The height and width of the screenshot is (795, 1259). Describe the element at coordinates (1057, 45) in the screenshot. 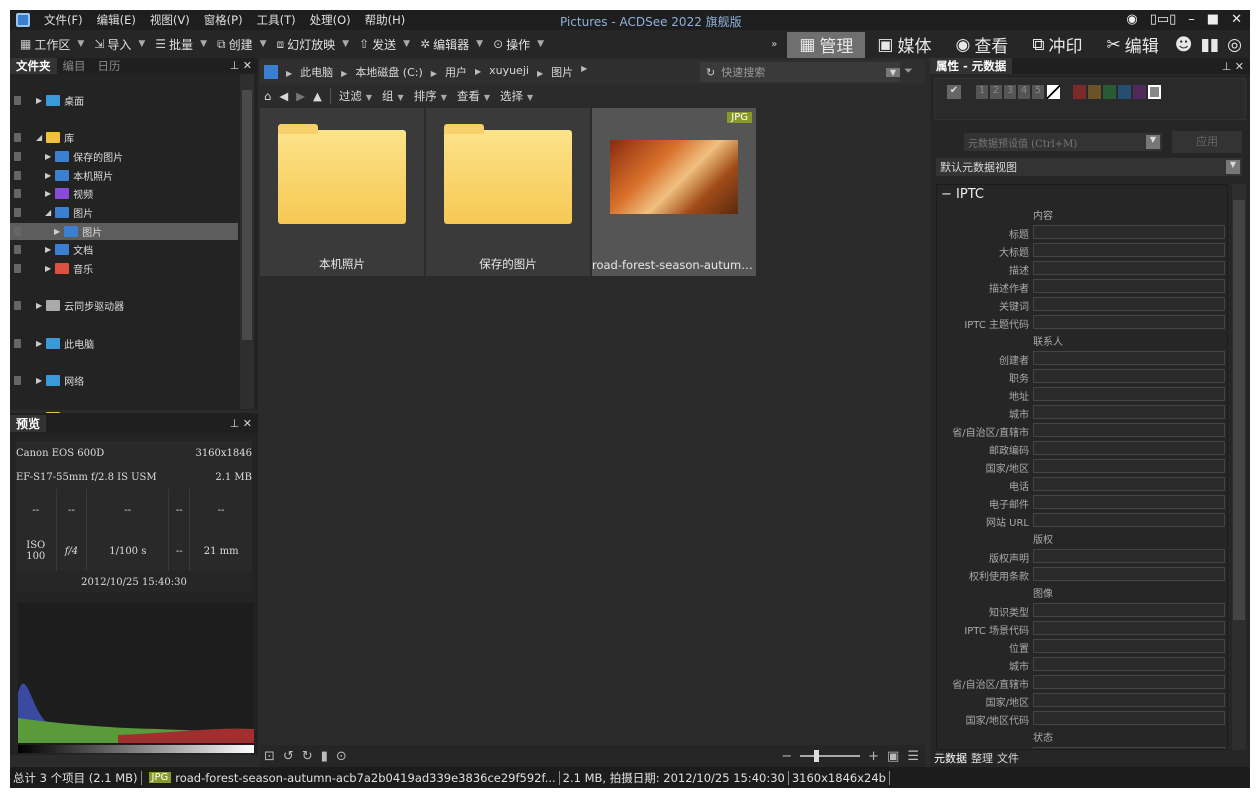

I see `mode-develop: ⧉ 冲印` at that location.